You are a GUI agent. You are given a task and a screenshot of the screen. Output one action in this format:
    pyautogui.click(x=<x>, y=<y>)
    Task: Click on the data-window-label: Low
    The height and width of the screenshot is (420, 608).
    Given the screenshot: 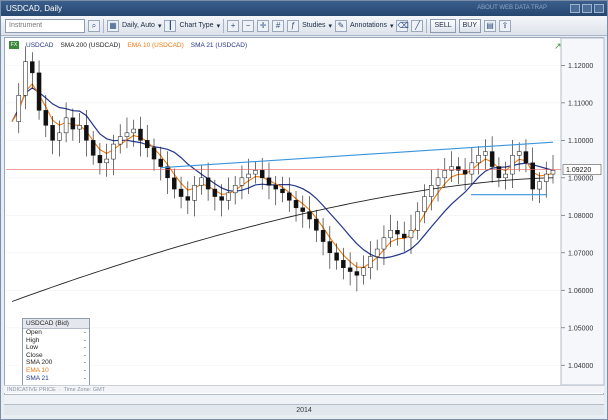 What is the action you would take?
    pyautogui.click(x=32, y=348)
    